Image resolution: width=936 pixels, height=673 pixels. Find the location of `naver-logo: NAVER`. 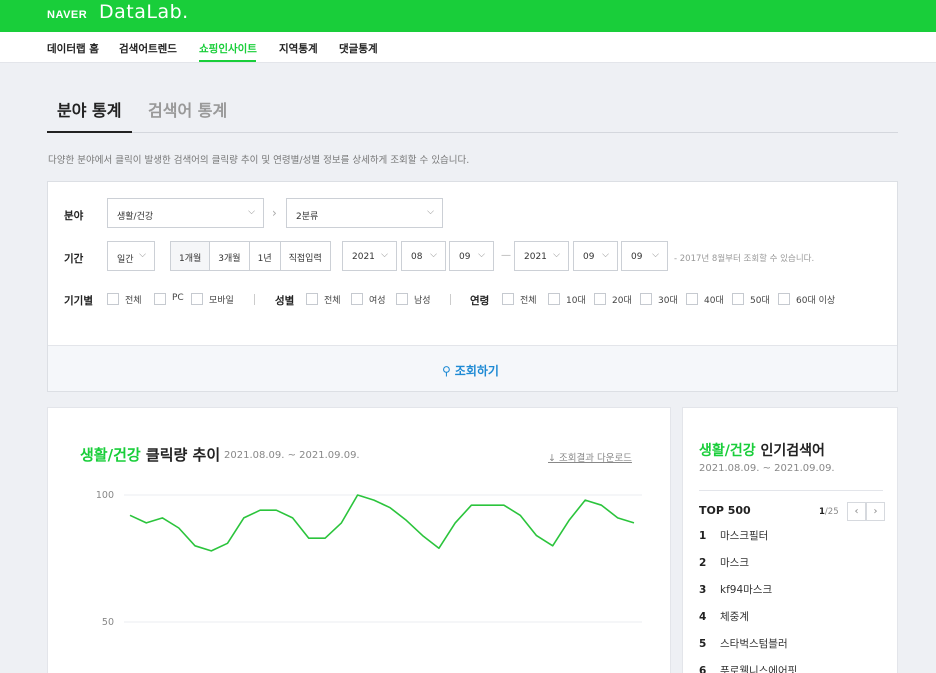

naver-logo: NAVER is located at coordinates (67, 15).